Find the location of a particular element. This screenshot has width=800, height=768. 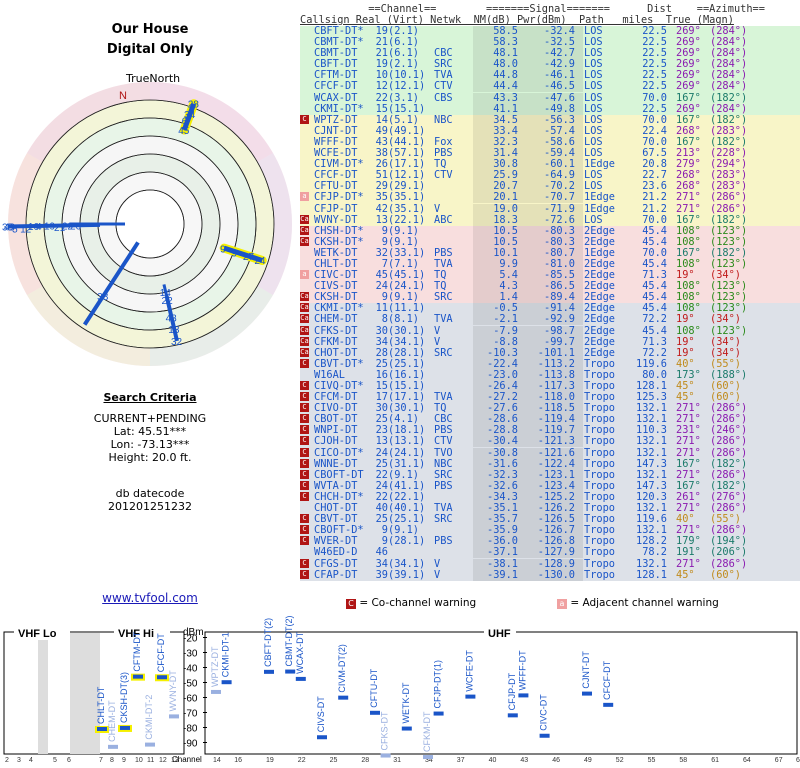

cell-az: 271° is located at coordinates (688, 197).